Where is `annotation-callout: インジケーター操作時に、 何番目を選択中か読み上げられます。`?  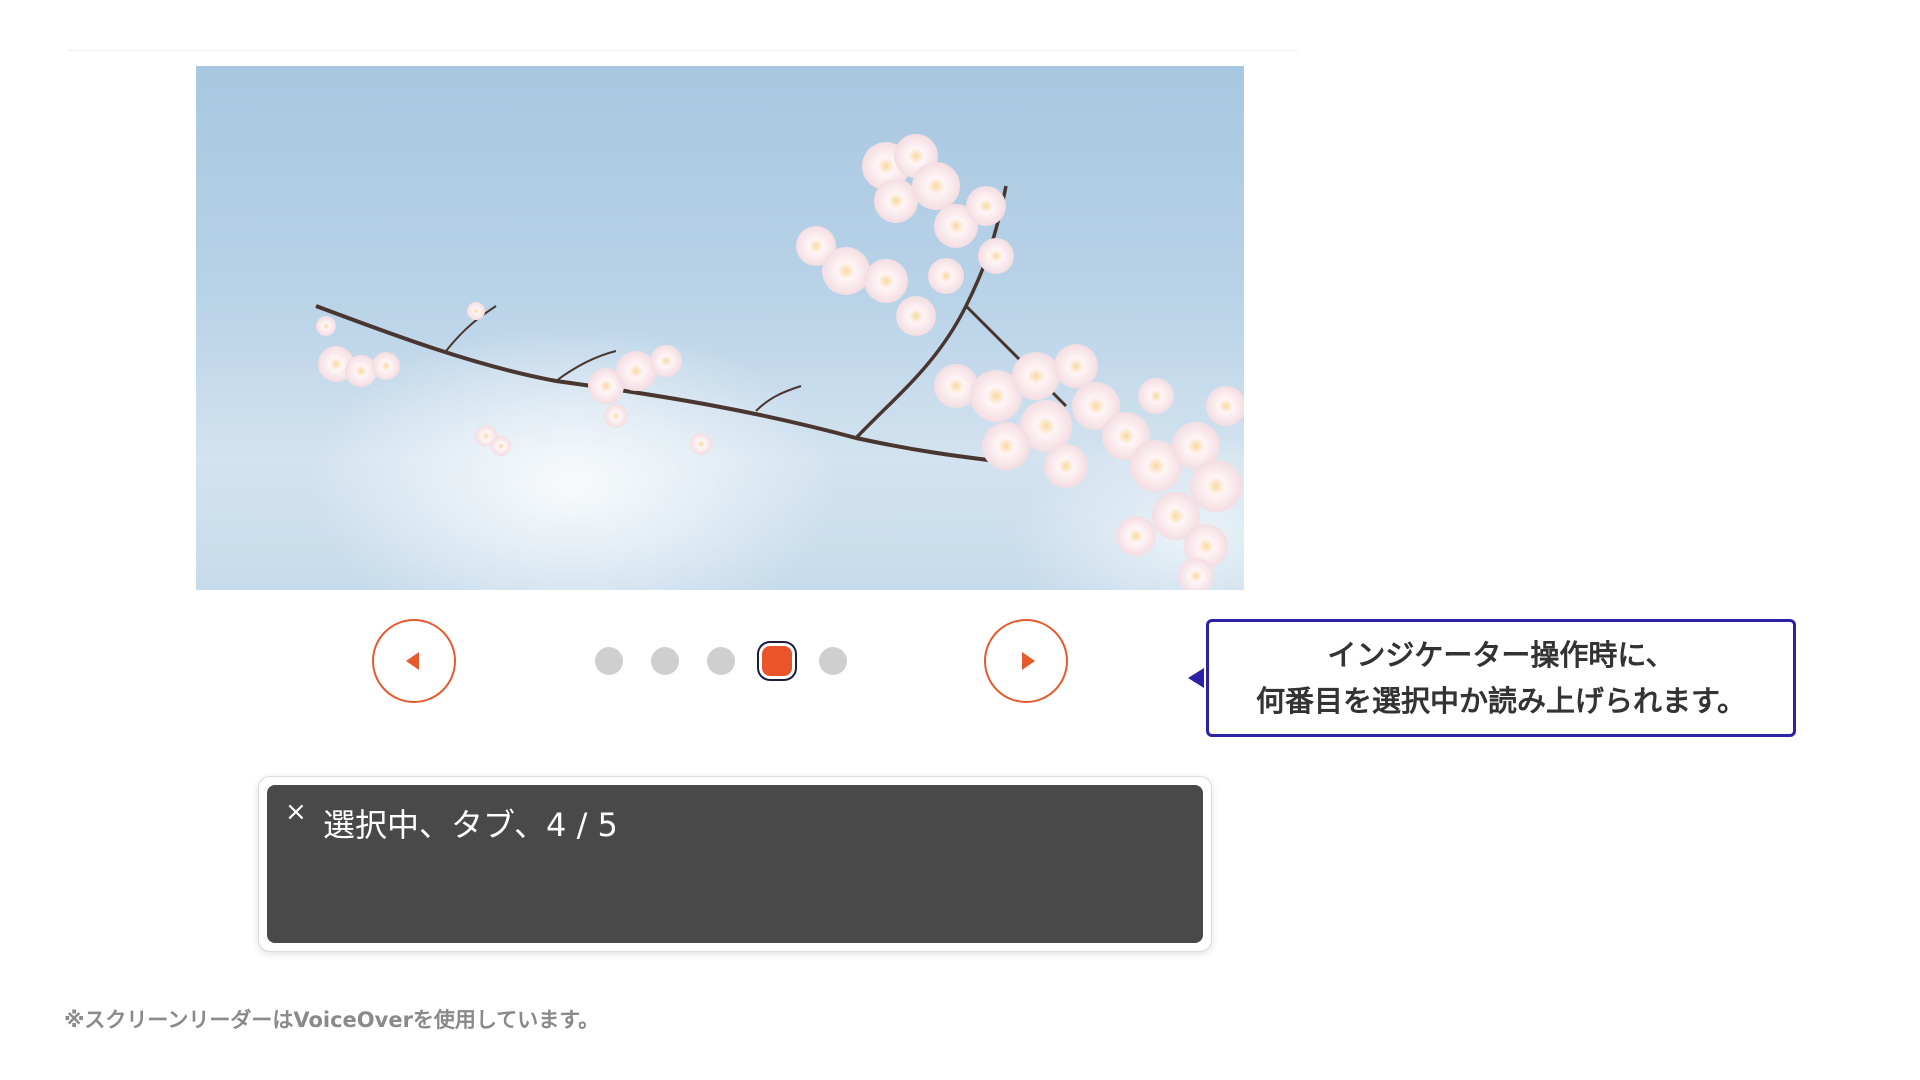 annotation-callout: インジケーター操作時に、 何番目を選択中か読み上げられます。 is located at coordinates (1501, 678).